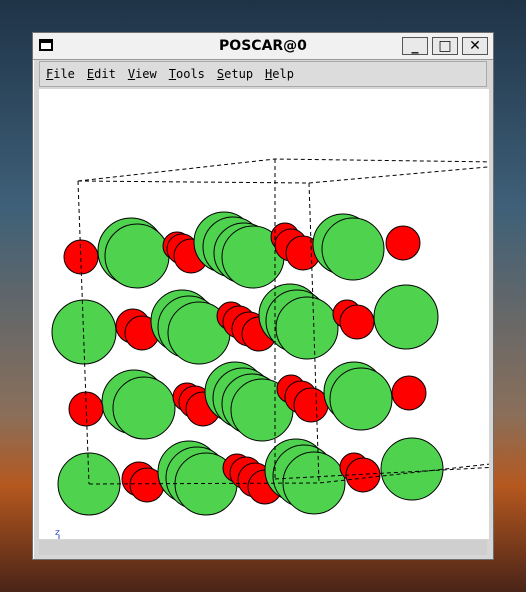 This screenshot has width=526, height=592. What do you see at coordinates (187, 74) in the screenshot?
I see `menu-tools: Tools` at bounding box center [187, 74].